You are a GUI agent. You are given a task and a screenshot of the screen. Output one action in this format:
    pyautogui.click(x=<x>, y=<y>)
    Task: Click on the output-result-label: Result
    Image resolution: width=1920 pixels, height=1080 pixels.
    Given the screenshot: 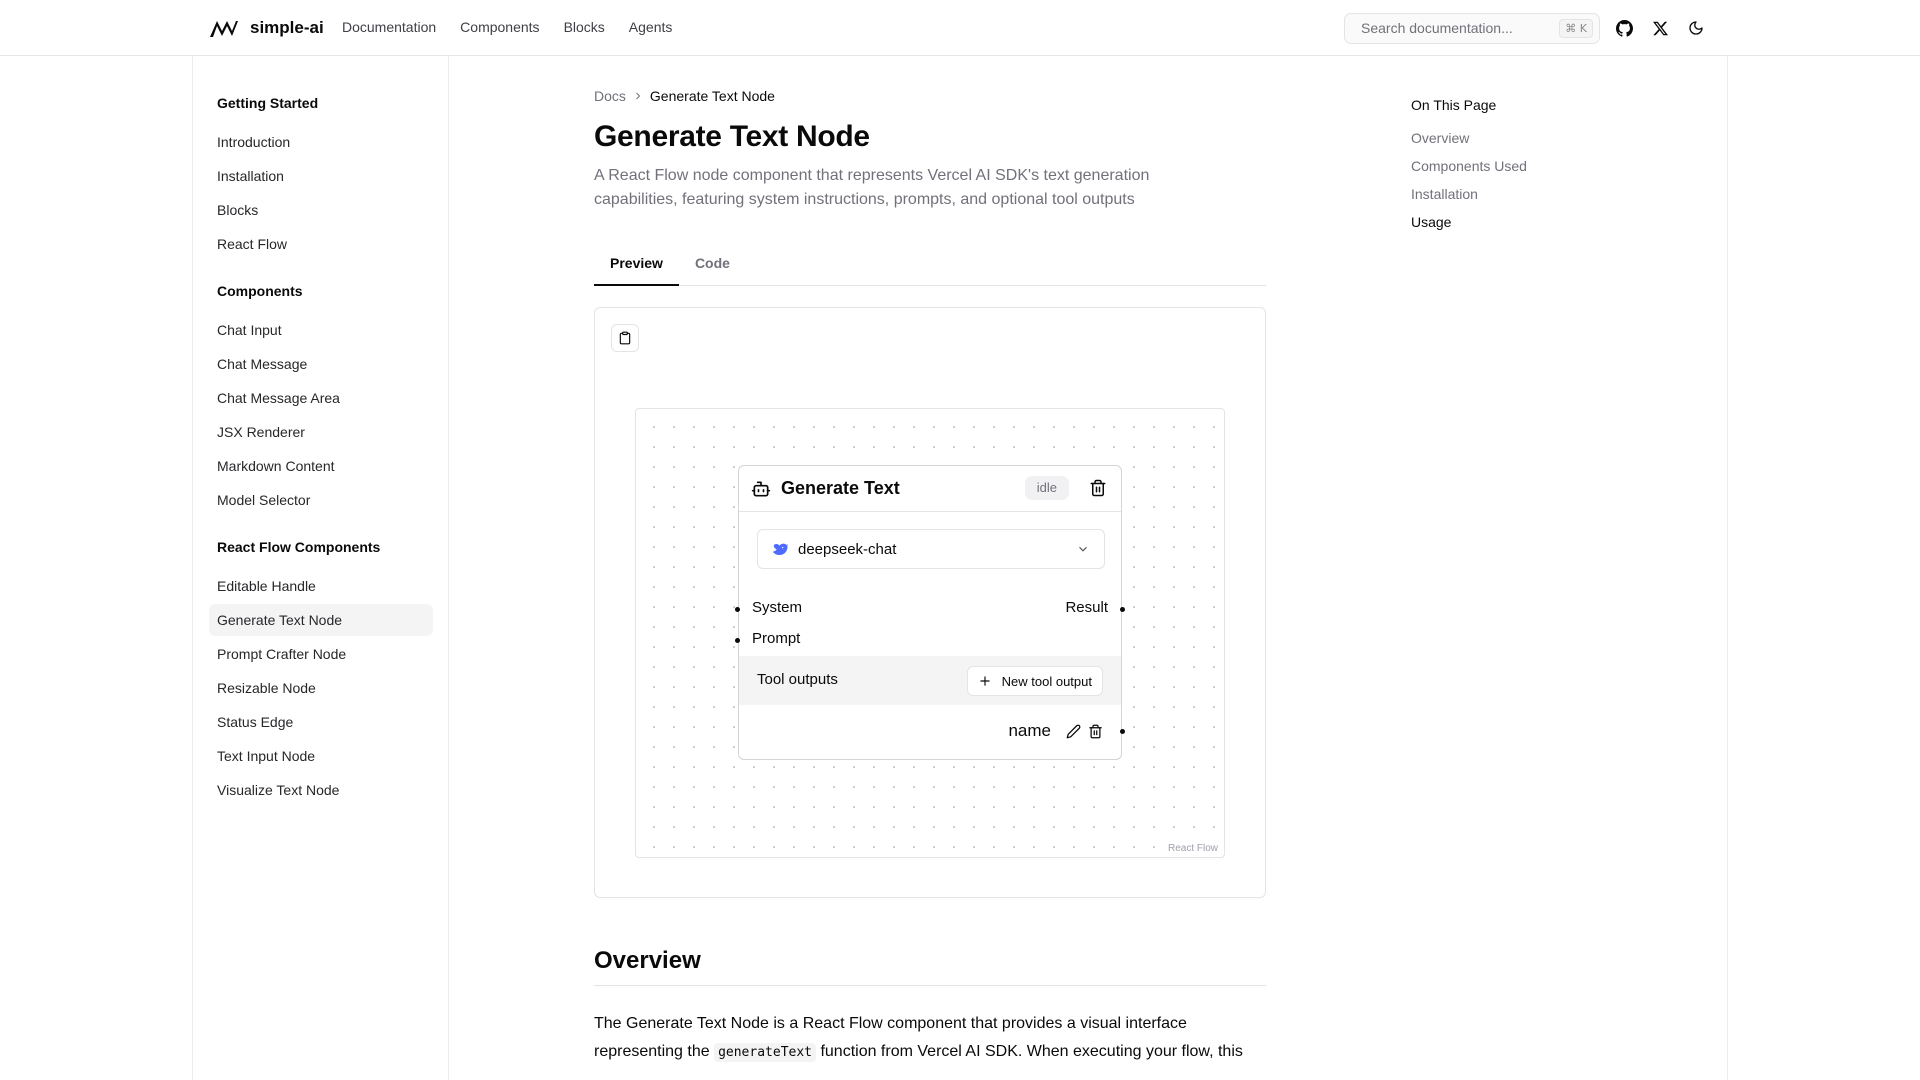 What is the action you would take?
    pyautogui.click(x=1086, y=607)
    